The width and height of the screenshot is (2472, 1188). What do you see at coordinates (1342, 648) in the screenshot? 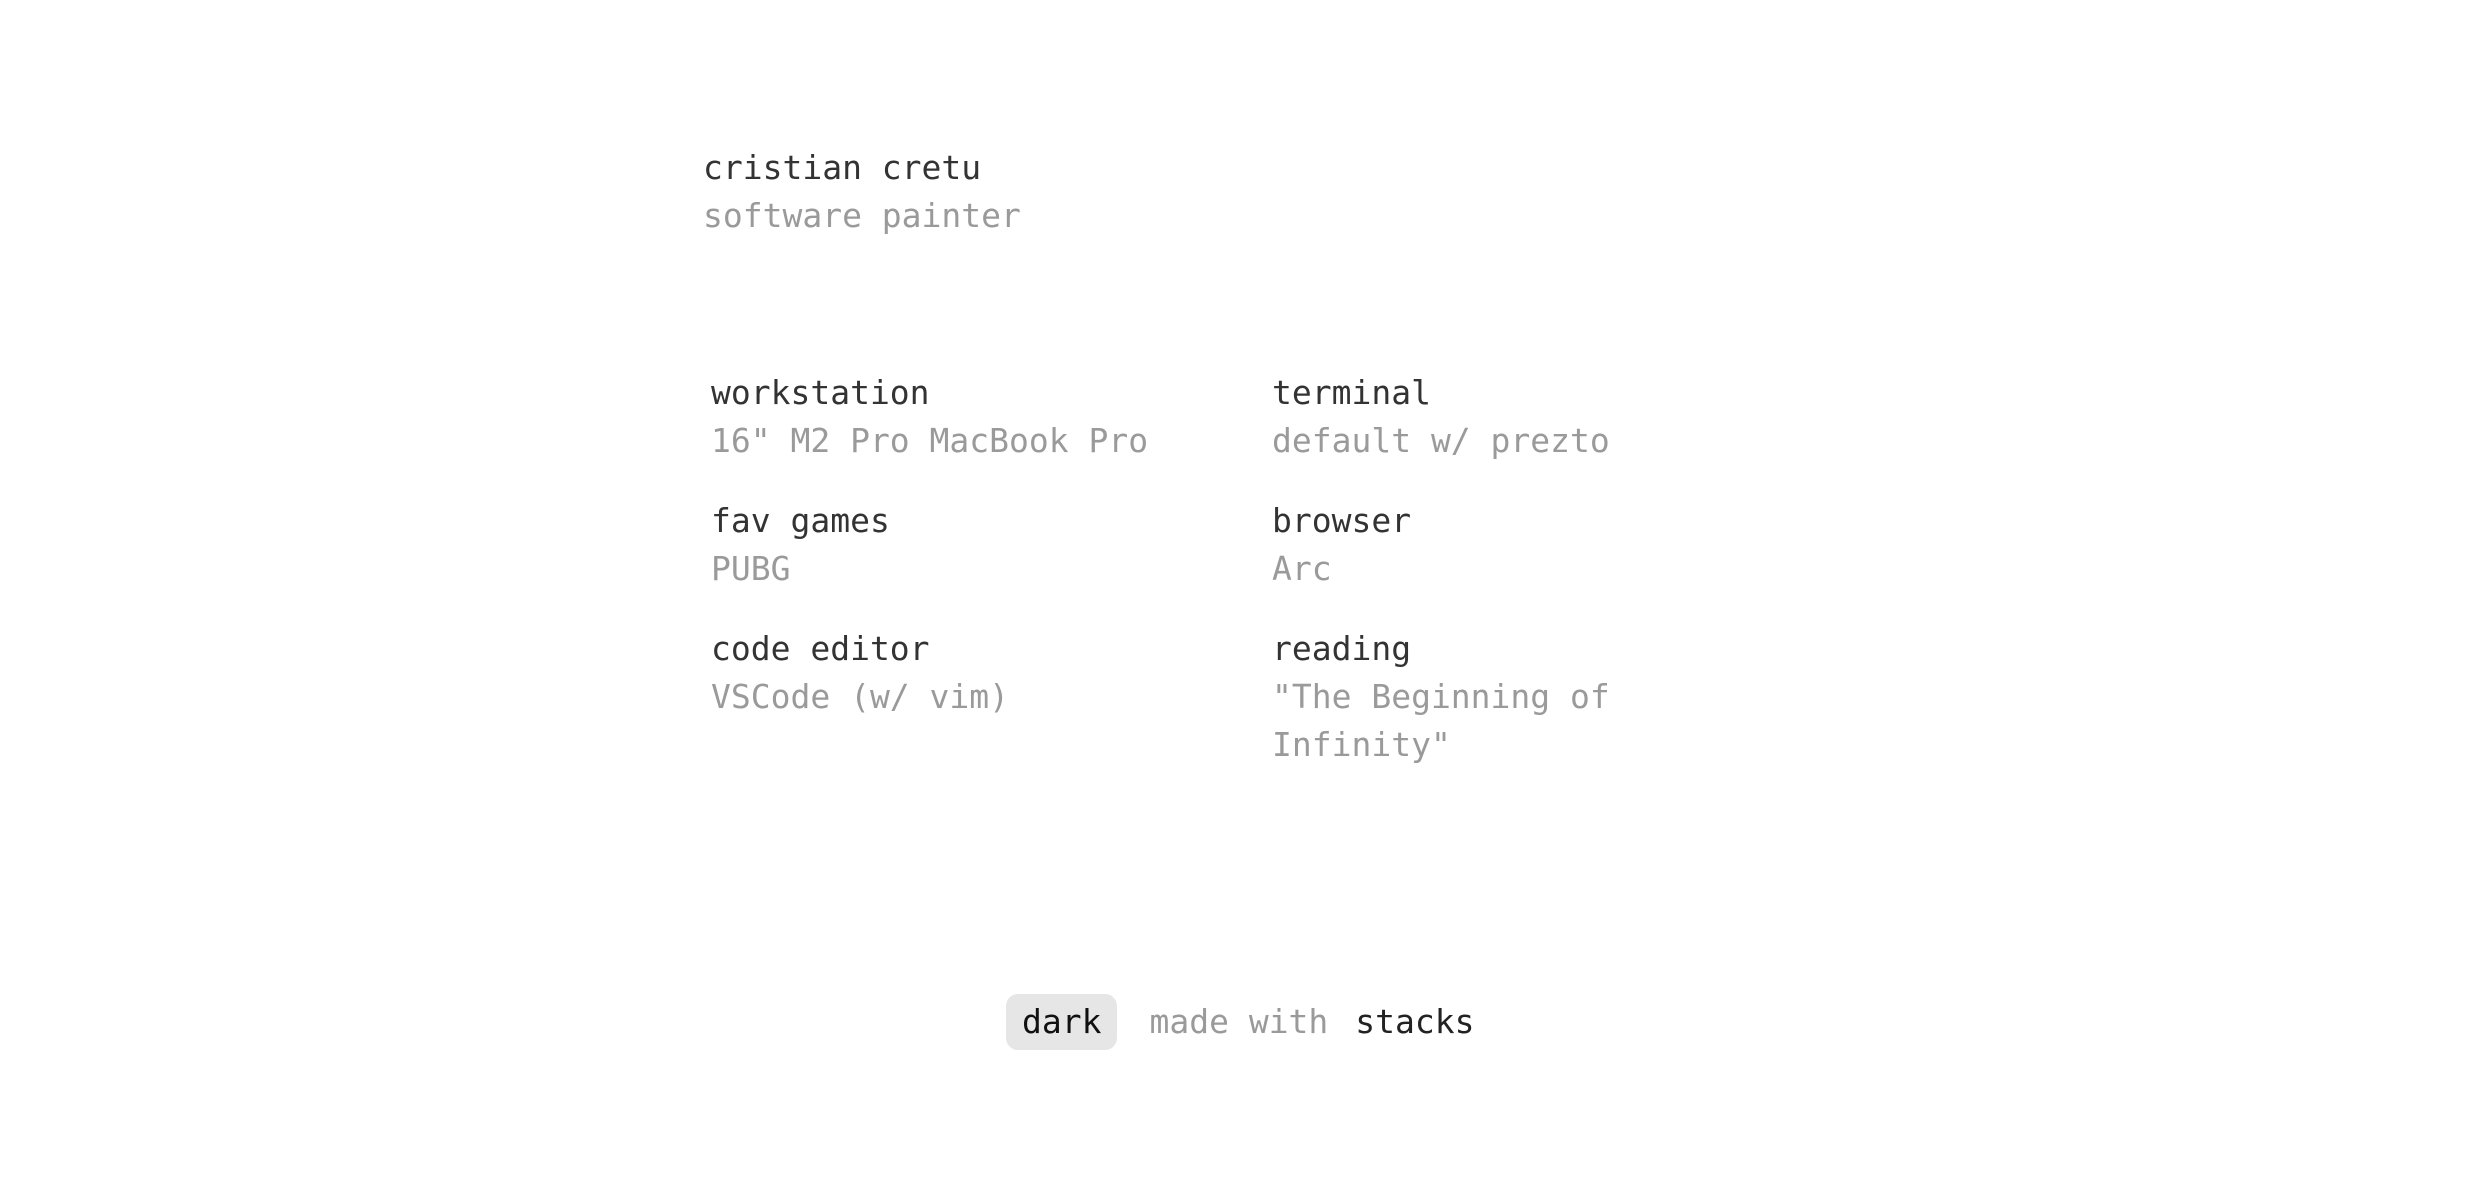
I see `stack-item-label: reading` at bounding box center [1342, 648].